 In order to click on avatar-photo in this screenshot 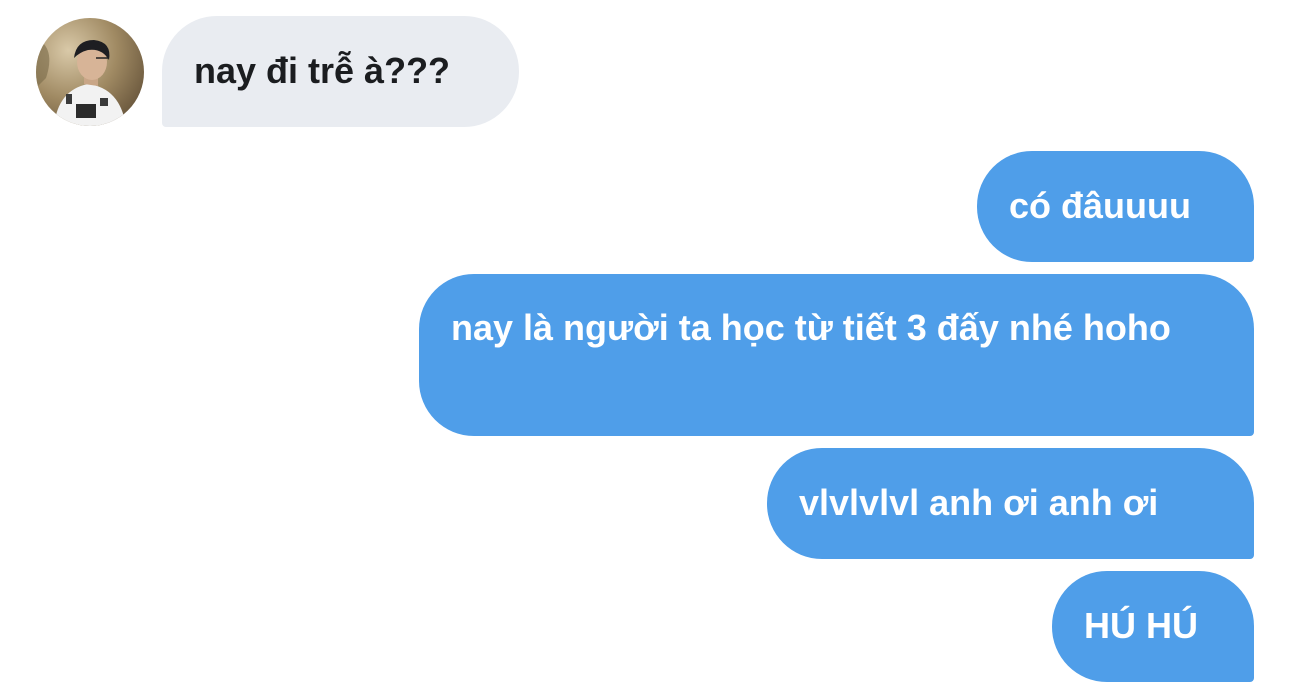, I will do `click(90, 72)`.